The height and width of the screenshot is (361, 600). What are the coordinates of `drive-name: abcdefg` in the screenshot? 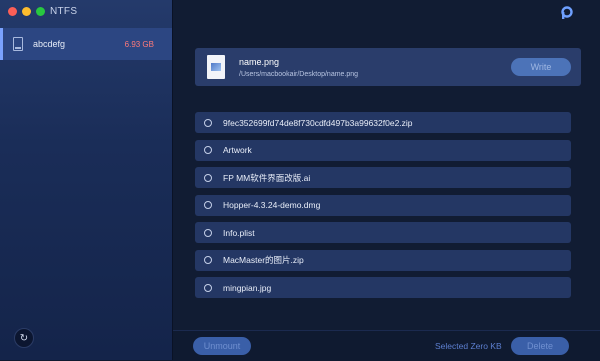 It's located at (49, 44).